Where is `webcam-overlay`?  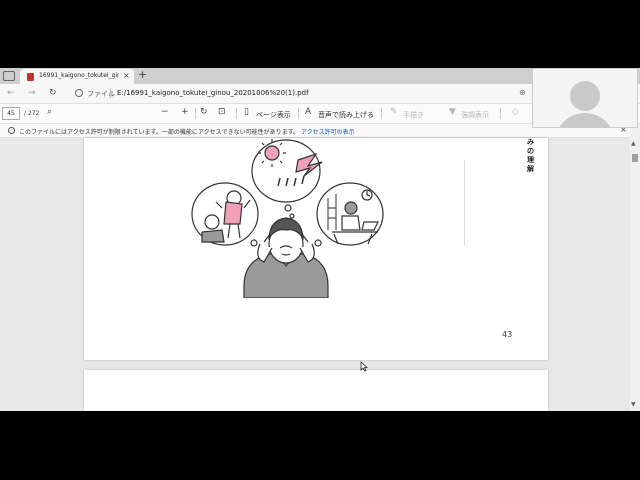 webcam-overlay is located at coordinates (585, 98).